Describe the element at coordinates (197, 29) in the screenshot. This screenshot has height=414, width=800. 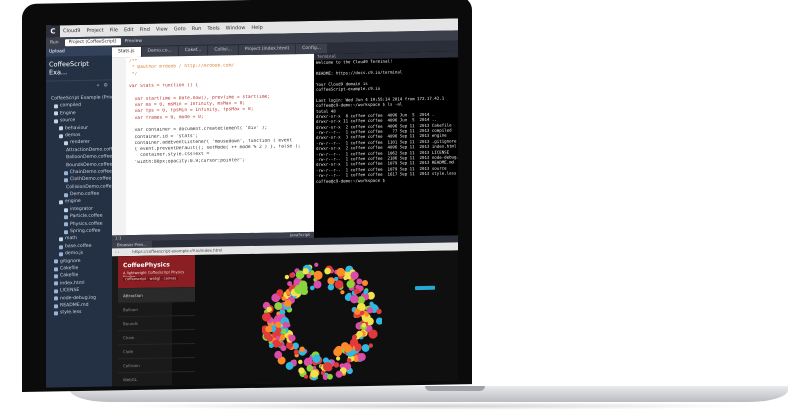
I see `menu-item-run: Run` at that location.